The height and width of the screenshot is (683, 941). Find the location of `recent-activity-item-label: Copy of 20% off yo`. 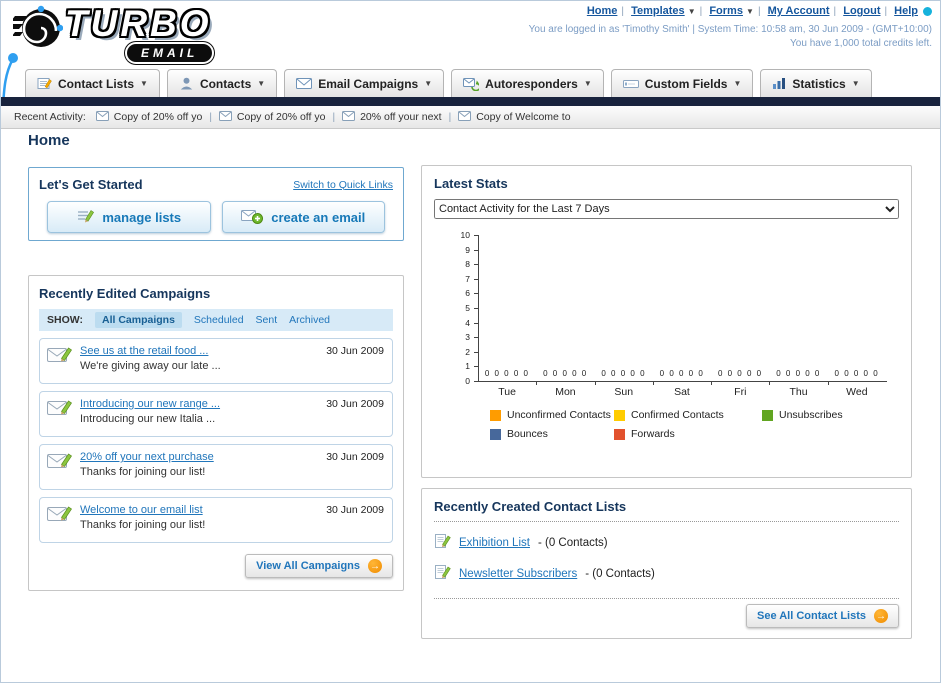

recent-activity-item-label: Copy of 20% off yo is located at coordinates (158, 117).